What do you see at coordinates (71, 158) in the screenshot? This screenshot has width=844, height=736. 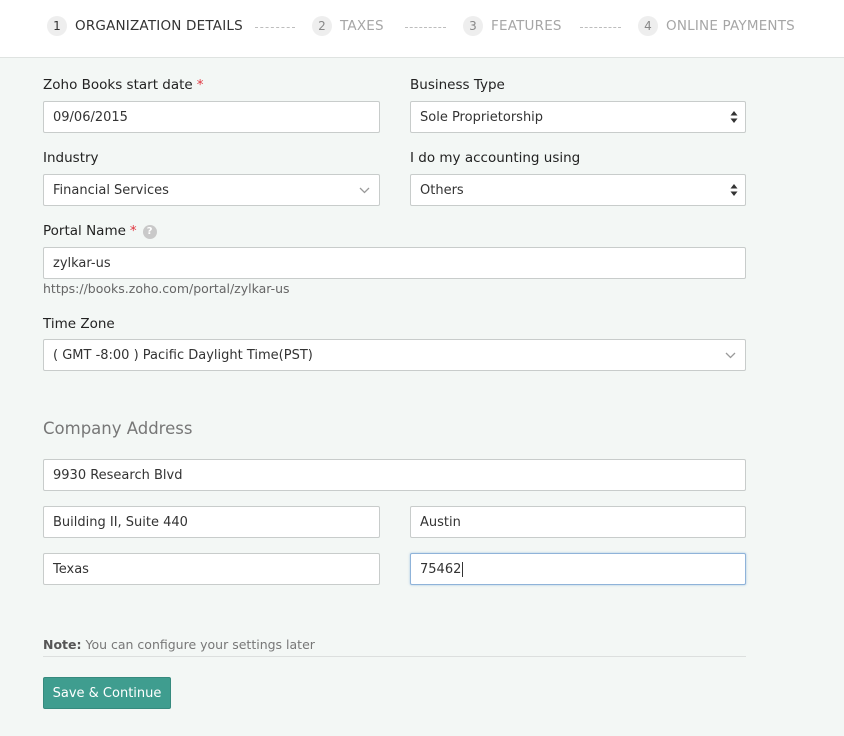 I see `industry-label: Industry` at bounding box center [71, 158].